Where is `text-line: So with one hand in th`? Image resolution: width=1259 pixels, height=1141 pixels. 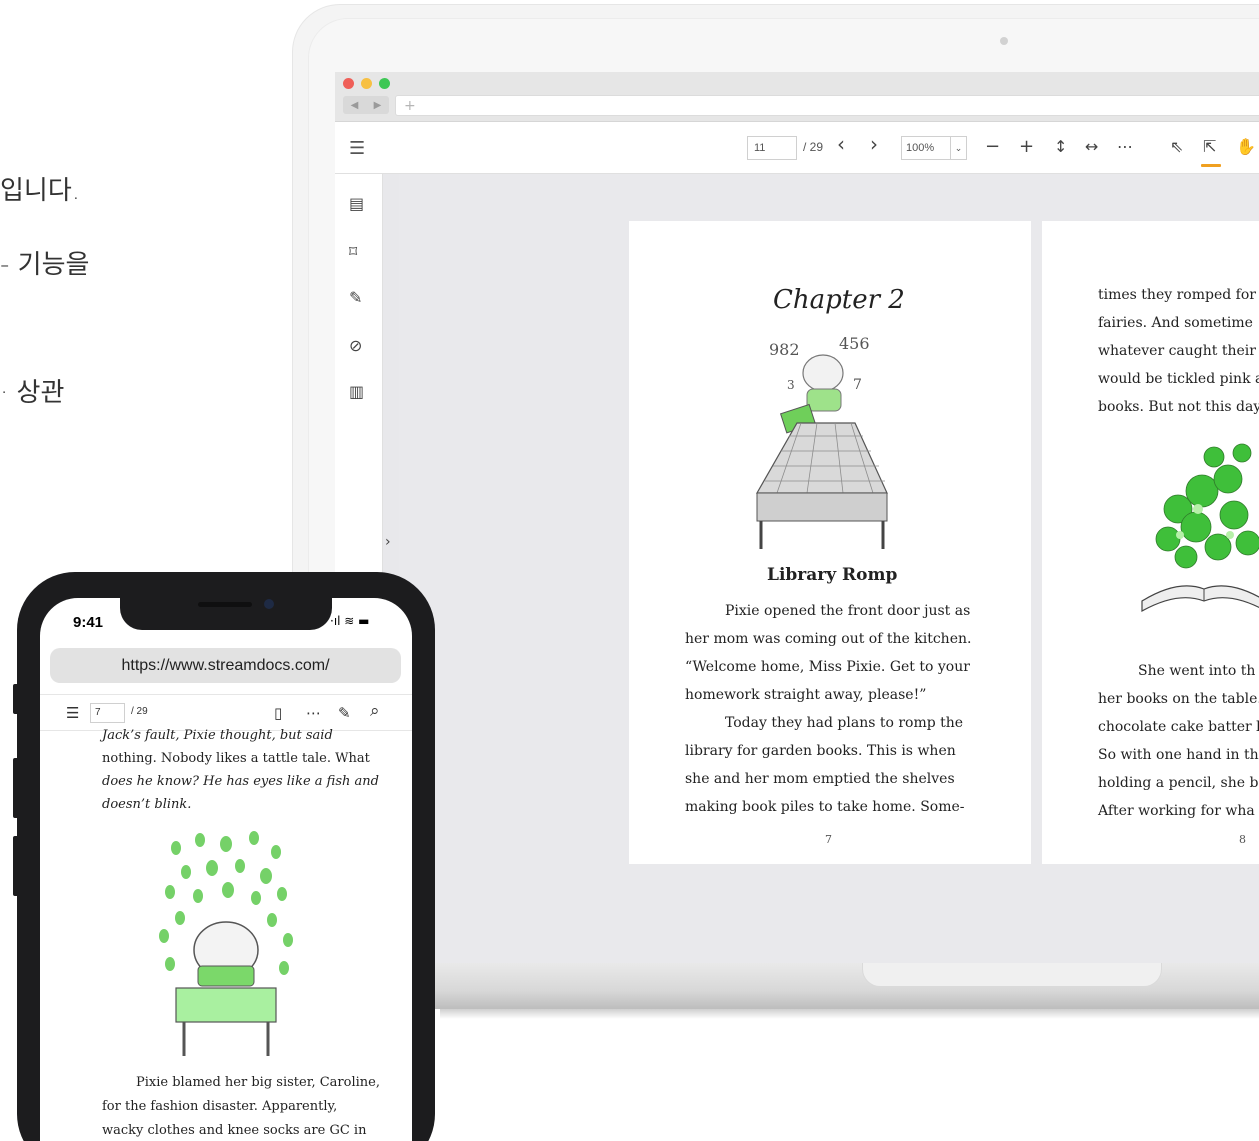
text-line: So with one hand in th is located at coordinates (1178, 755).